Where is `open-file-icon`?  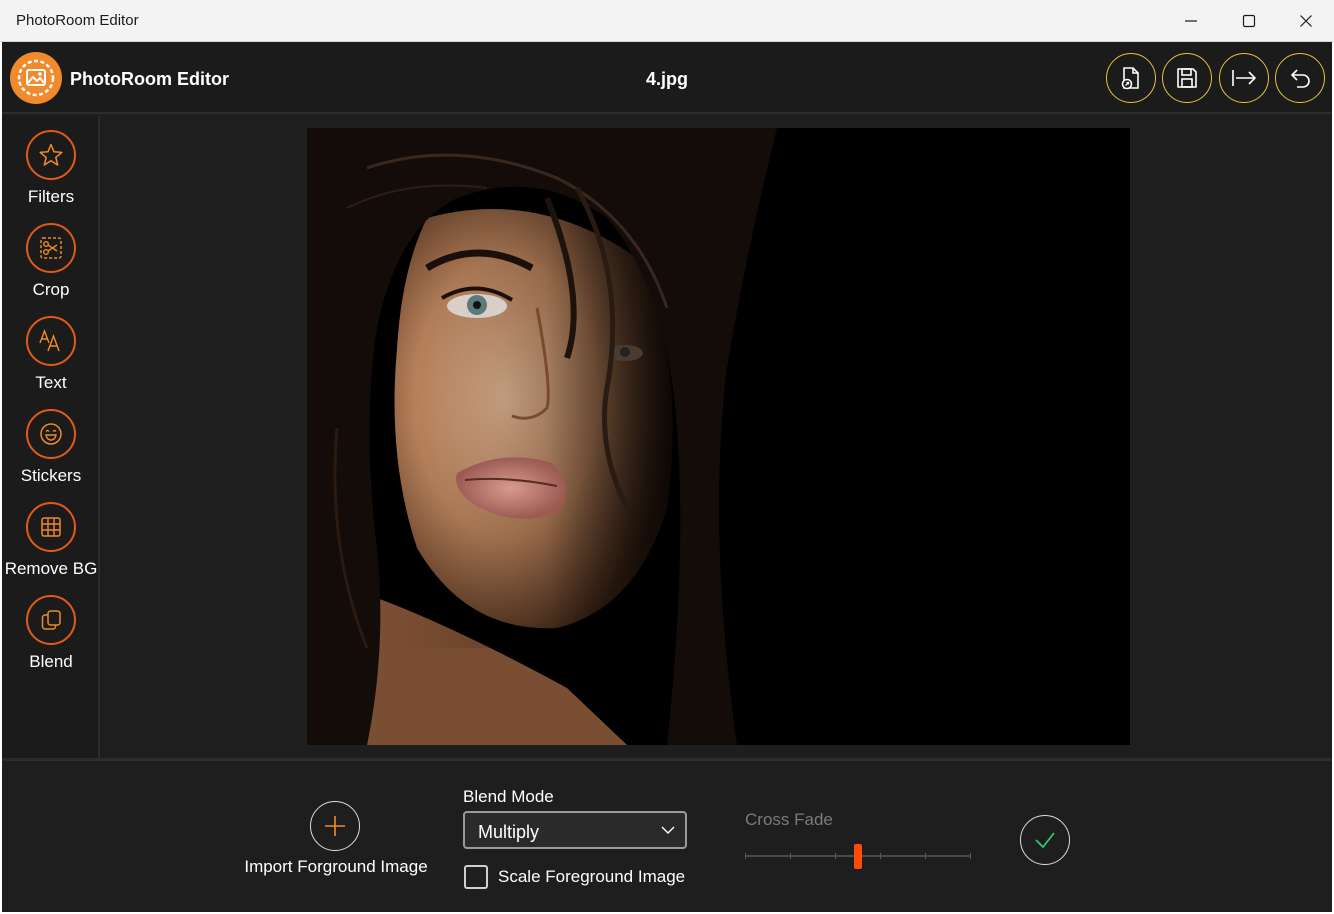
open-file-icon is located at coordinates (1130, 78).